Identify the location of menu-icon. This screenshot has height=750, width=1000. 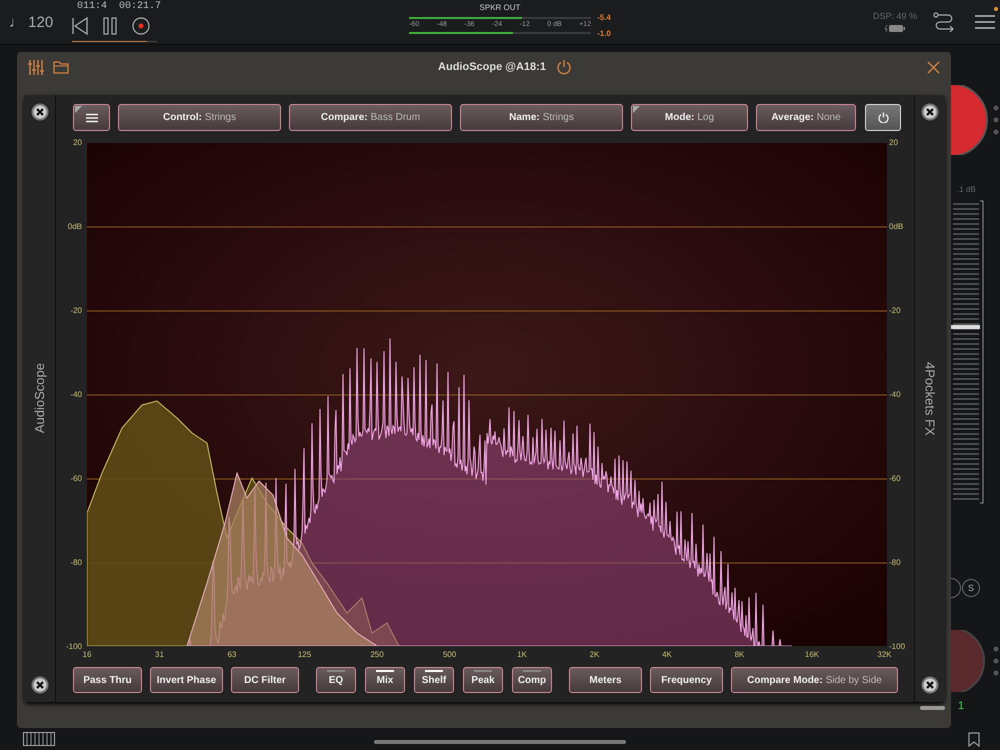
(92, 117).